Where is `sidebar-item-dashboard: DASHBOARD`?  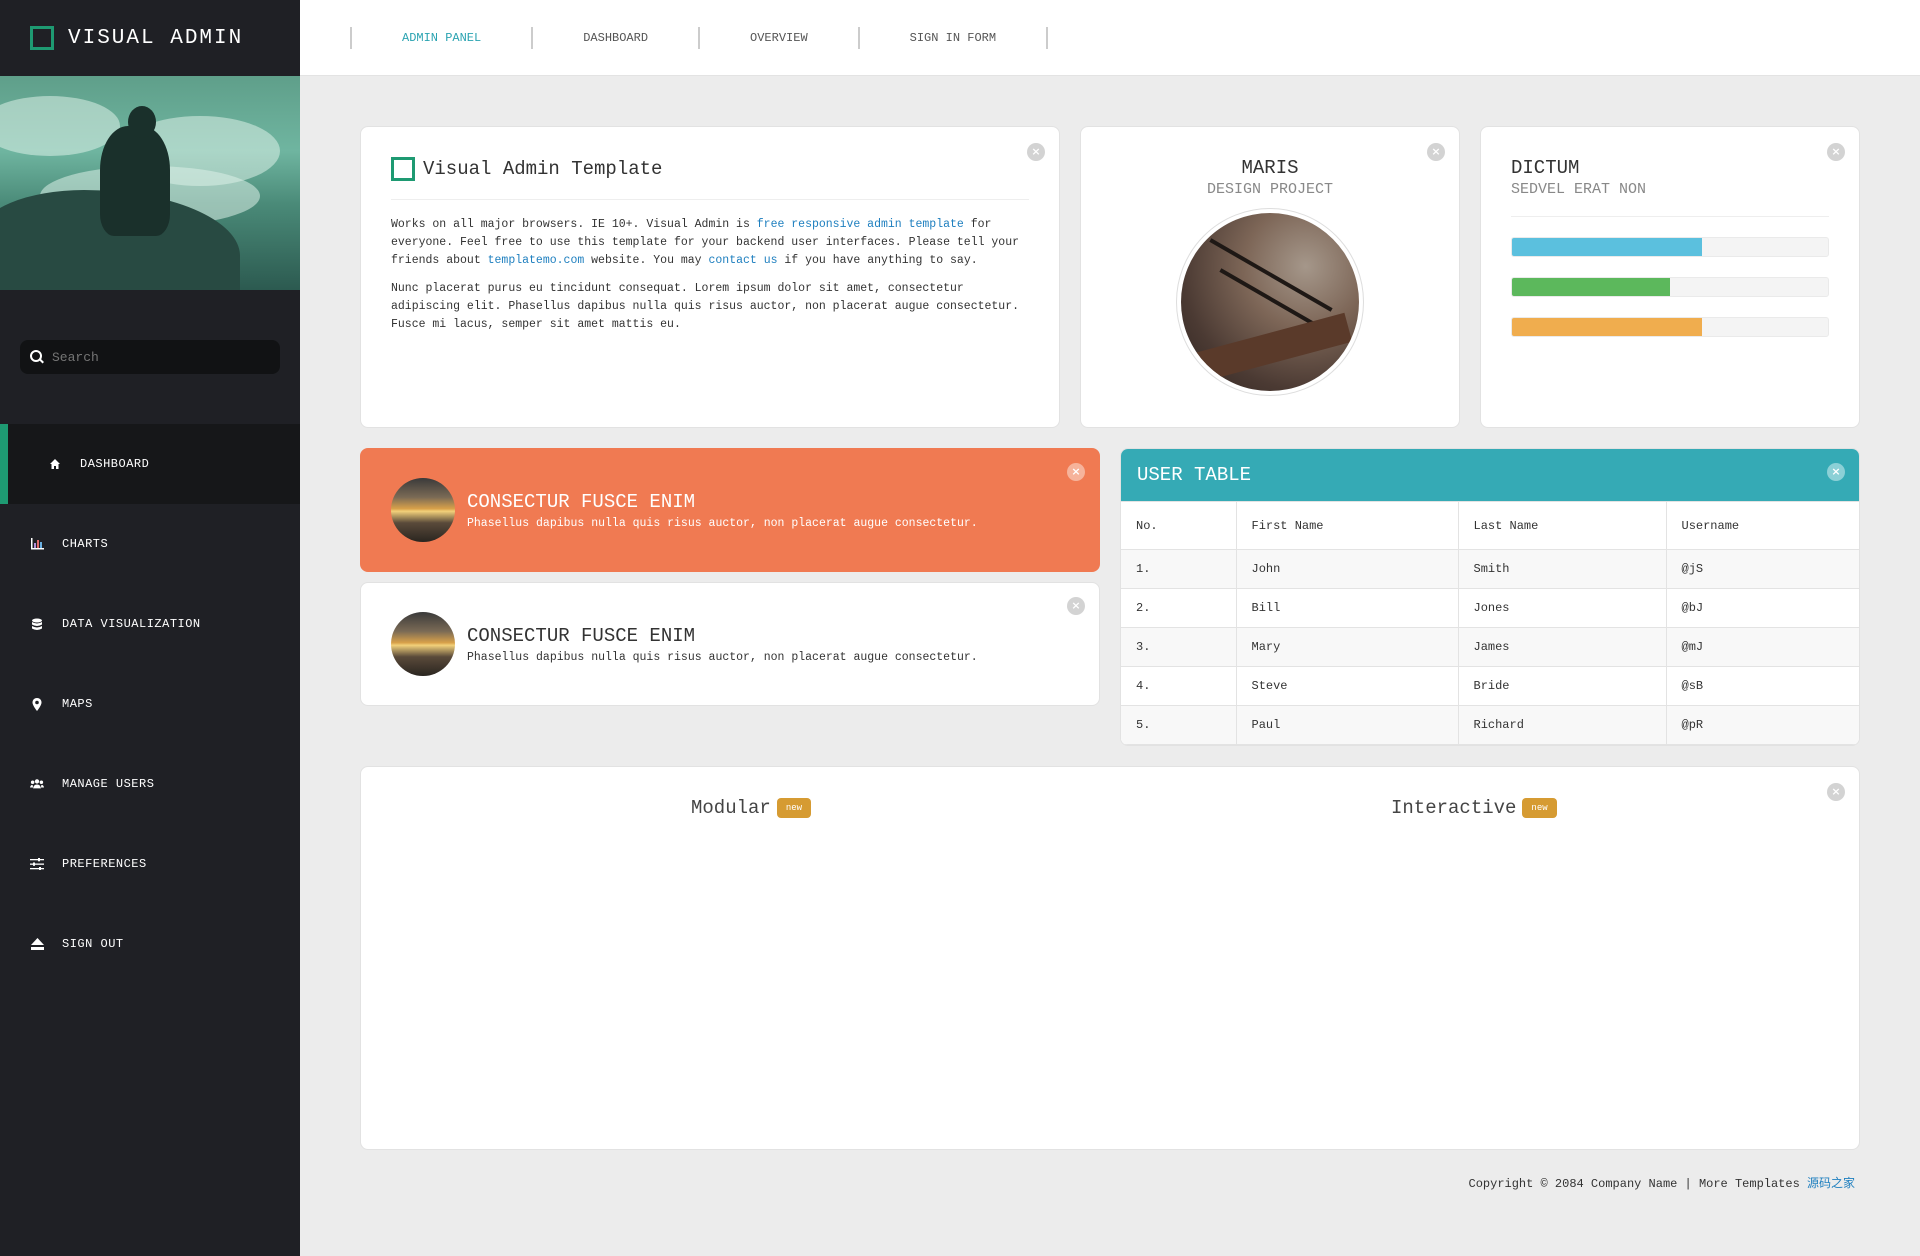 sidebar-item-dashboard: DASHBOARD is located at coordinates (150, 464).